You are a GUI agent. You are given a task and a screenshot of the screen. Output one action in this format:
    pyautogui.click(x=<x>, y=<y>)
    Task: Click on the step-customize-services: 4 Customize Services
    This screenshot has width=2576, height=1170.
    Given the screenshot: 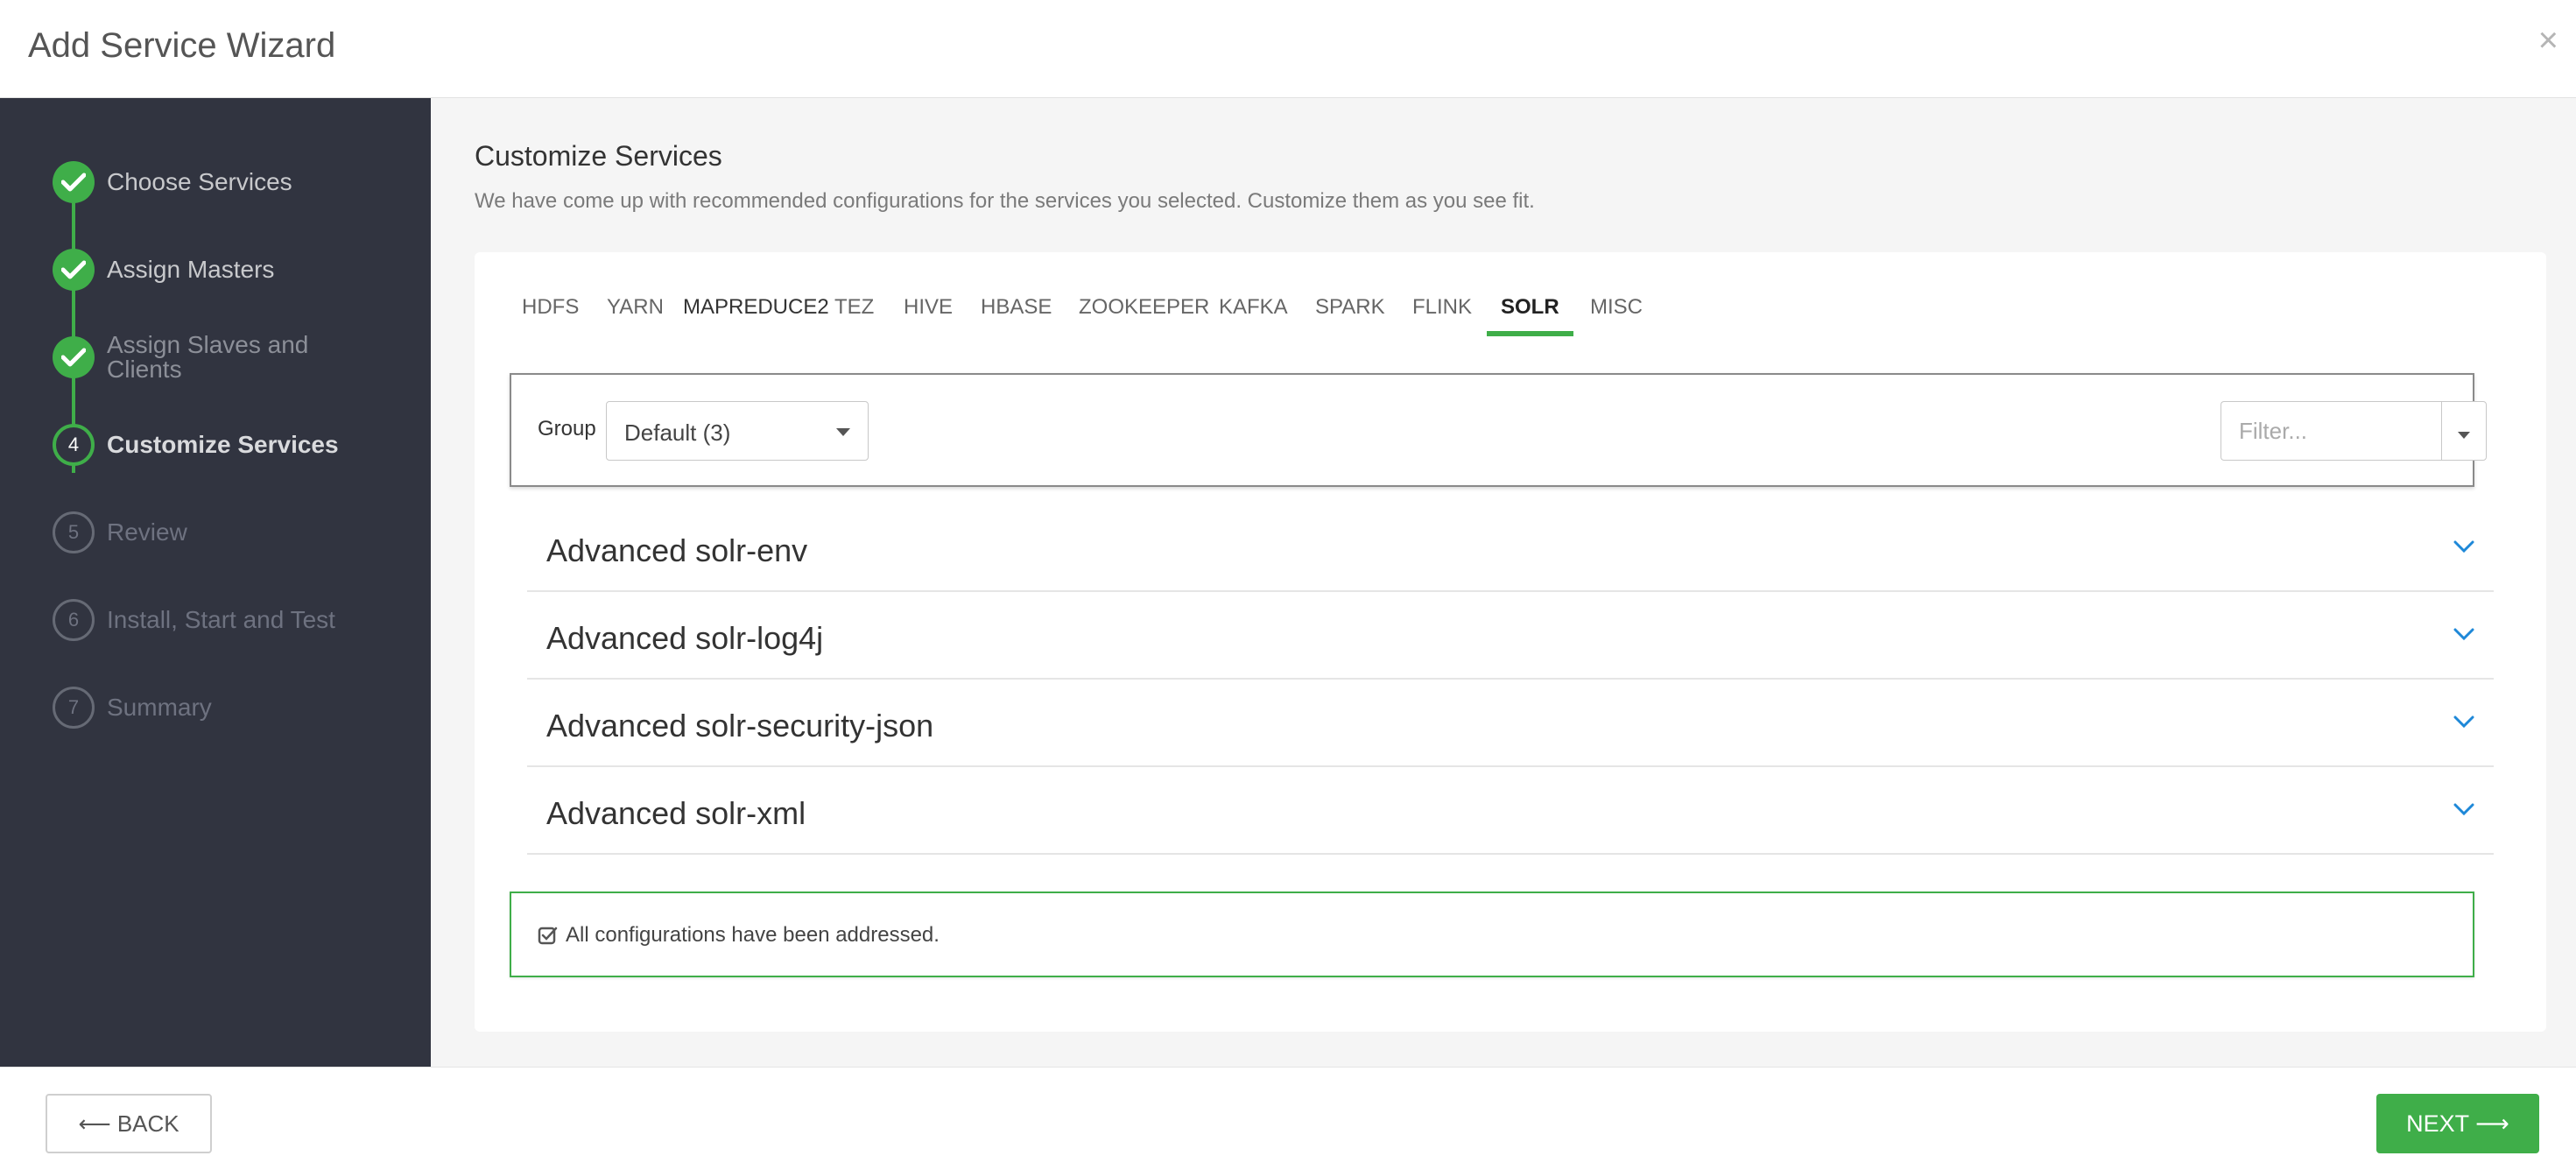 What is the action you would take?
    pyautogui.click(x=236, y=445)
    